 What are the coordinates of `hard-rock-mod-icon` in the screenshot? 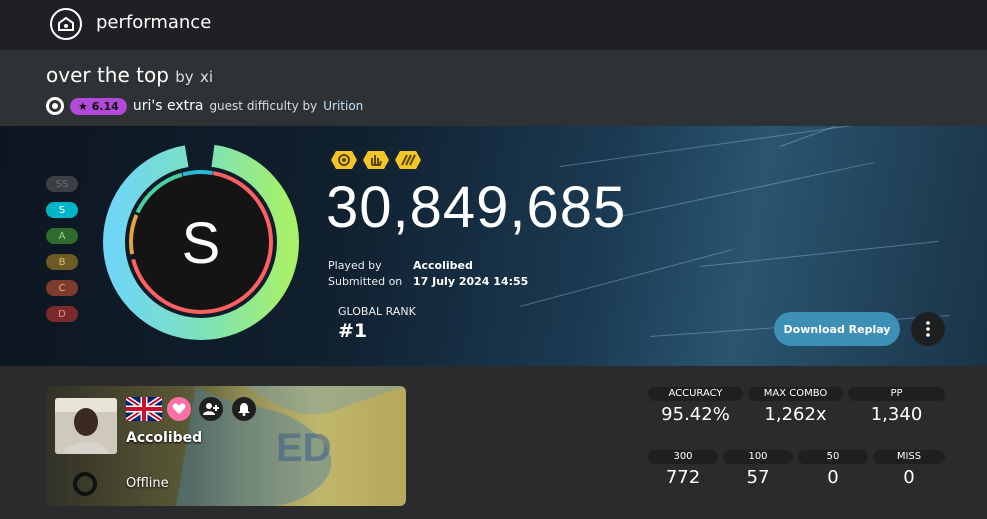 It's located at (376, 160).